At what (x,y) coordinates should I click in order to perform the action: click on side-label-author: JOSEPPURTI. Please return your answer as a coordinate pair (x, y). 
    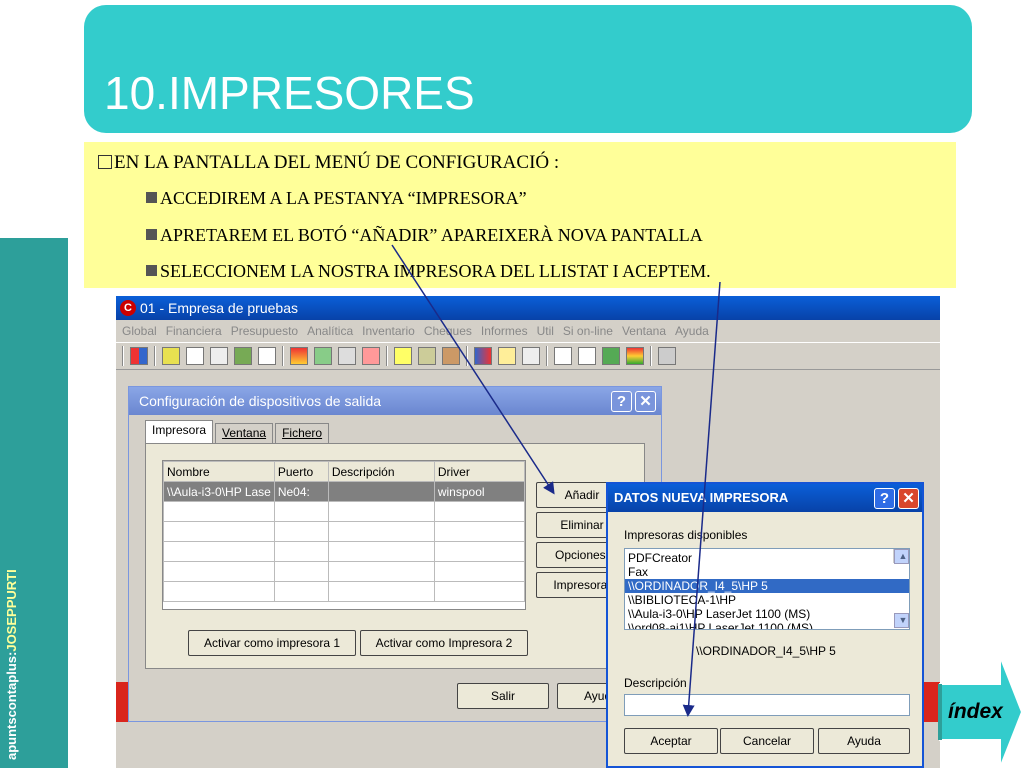
    Looking at the image, I should click on (11, 610).